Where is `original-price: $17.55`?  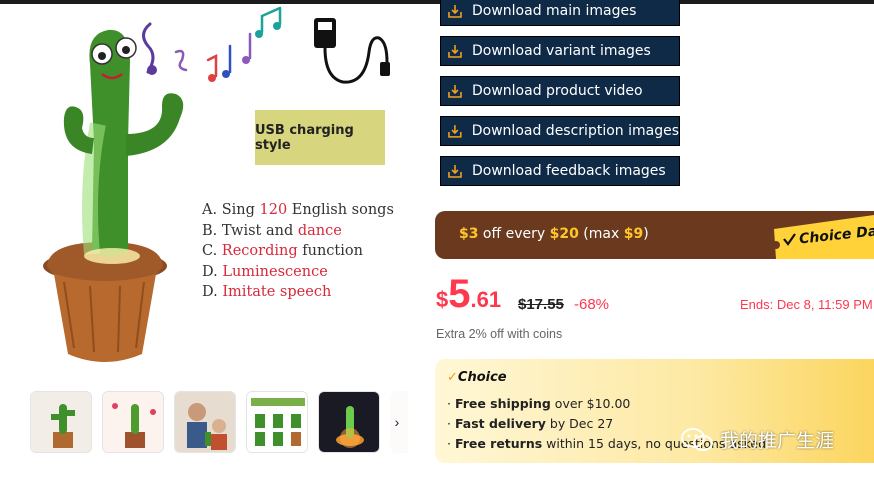 original-price: $17.55 is located at coordinates (541, 304).